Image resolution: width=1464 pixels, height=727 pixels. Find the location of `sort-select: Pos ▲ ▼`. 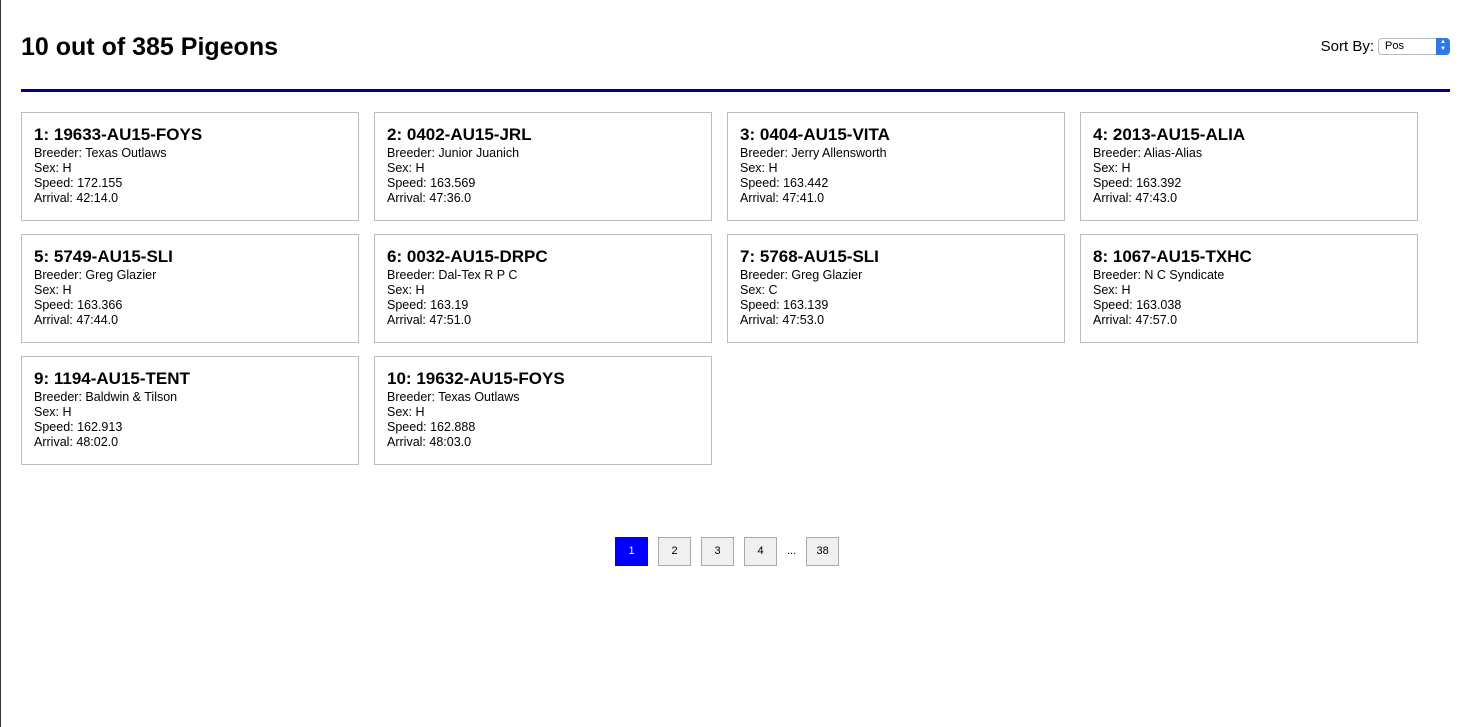

sort-select: Pos ▲ ▼ is located at coordinates (1414, 46).